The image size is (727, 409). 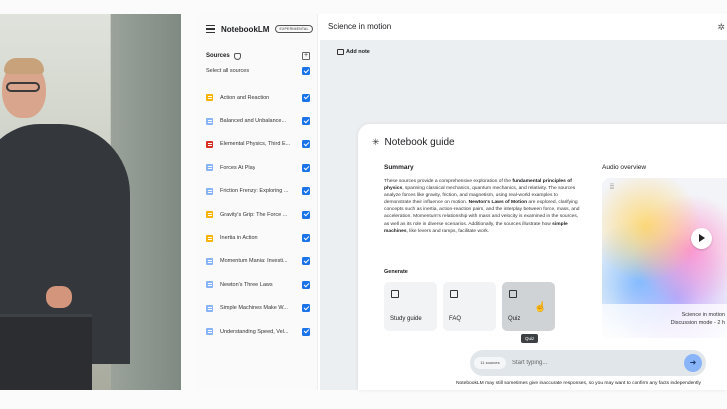 I want to click on summary-heading: Summary, so click(x=399, y=167).